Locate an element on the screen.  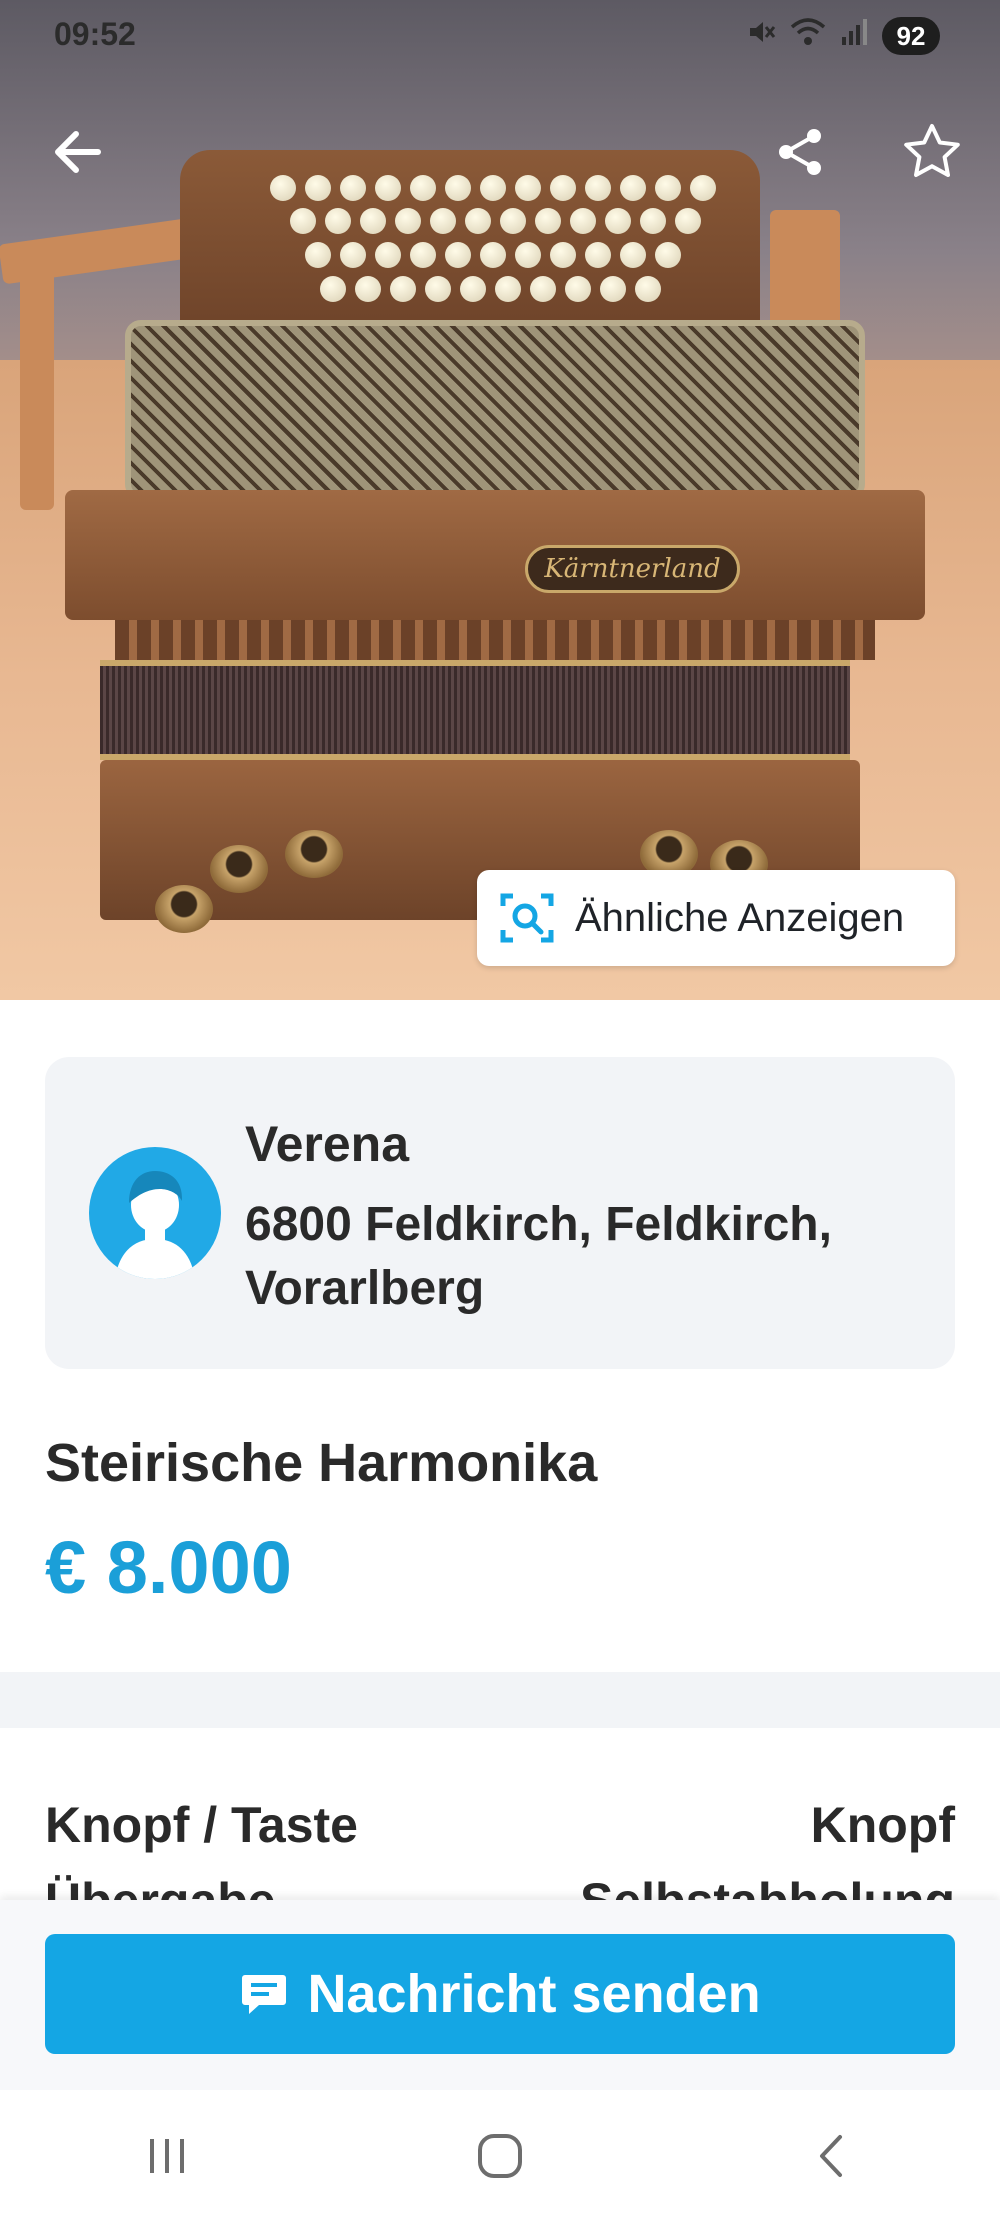
status-bar: 09:52 92 is located at coordinates (500, 36).